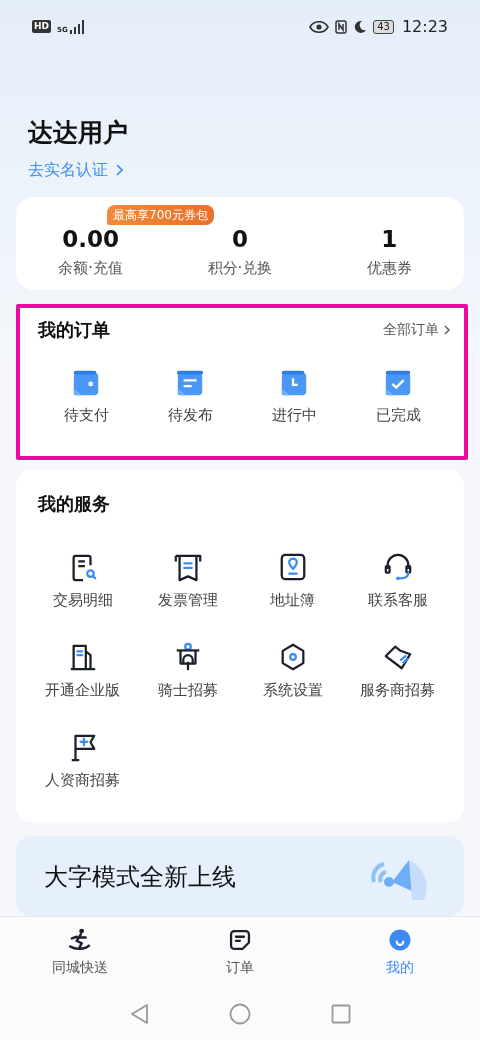 The image size is (480, 1040). What do you see at coordinates (416, 330) in the screenshot?
I see `all-orders-link: 全部订单` at bounding box center [416, 330].